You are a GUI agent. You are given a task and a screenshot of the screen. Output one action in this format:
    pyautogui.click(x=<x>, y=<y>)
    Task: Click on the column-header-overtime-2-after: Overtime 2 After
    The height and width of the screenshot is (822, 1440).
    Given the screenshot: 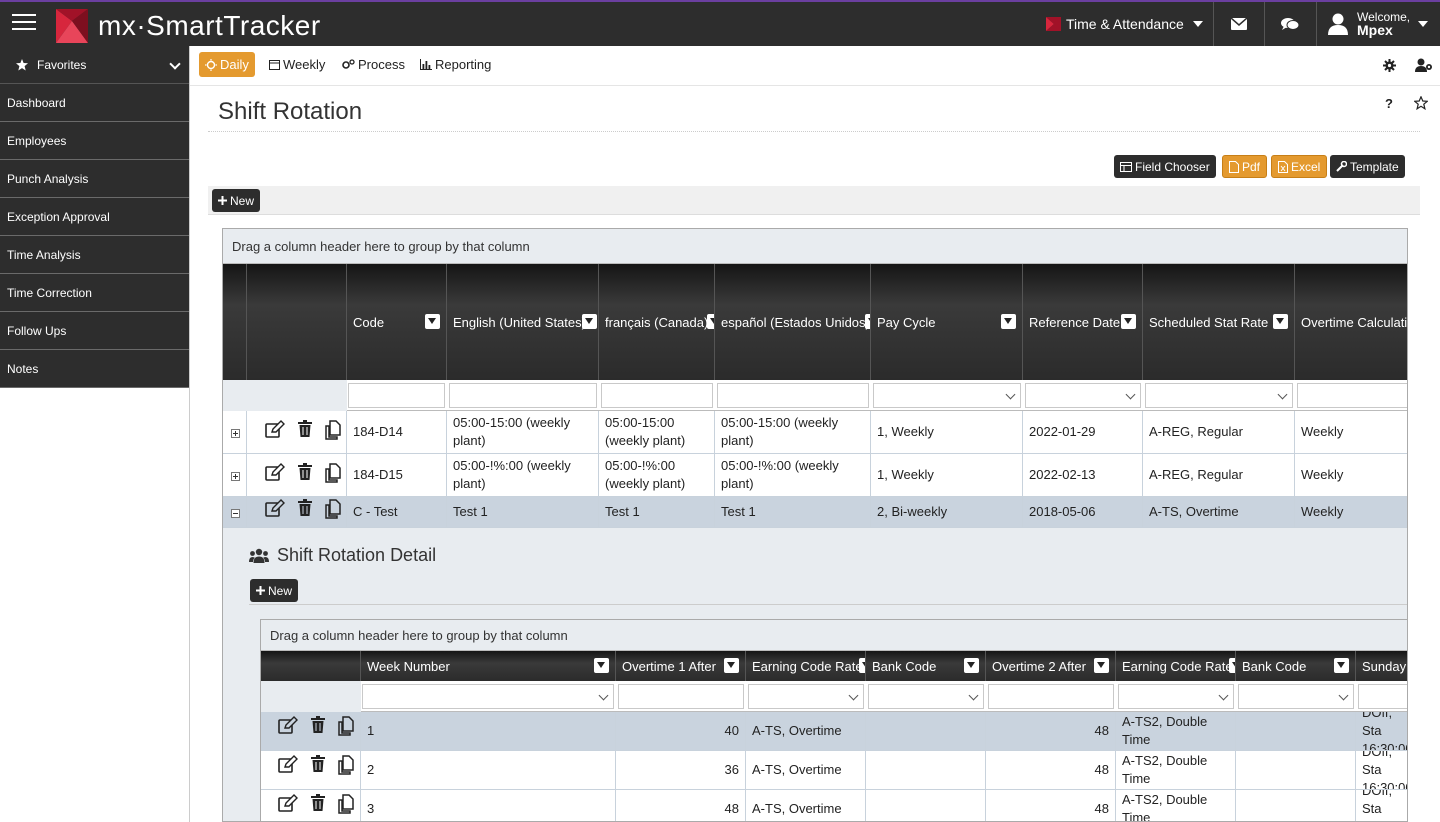 What is the action you would take?
    pyautogui.click(x=1051, y=666)
    